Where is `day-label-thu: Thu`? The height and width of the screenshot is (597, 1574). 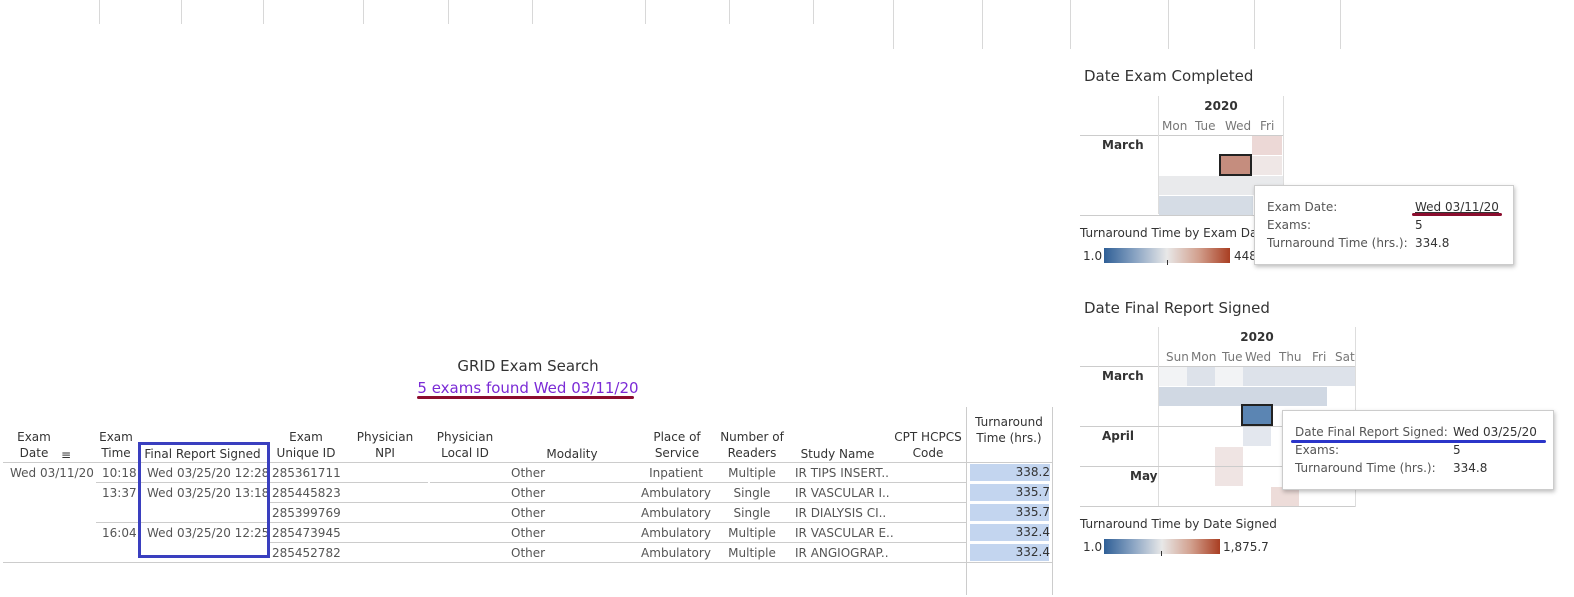 day-label-thu: Thu is located at coordinates (1290, 357).